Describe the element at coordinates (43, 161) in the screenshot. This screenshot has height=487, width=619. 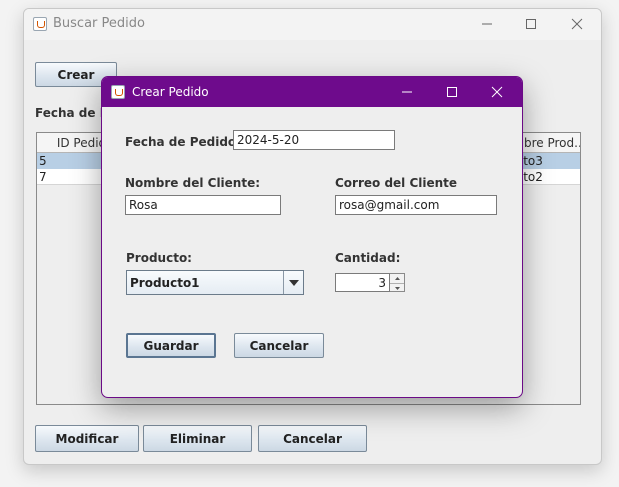
I see `cell-id: 5` at that location.